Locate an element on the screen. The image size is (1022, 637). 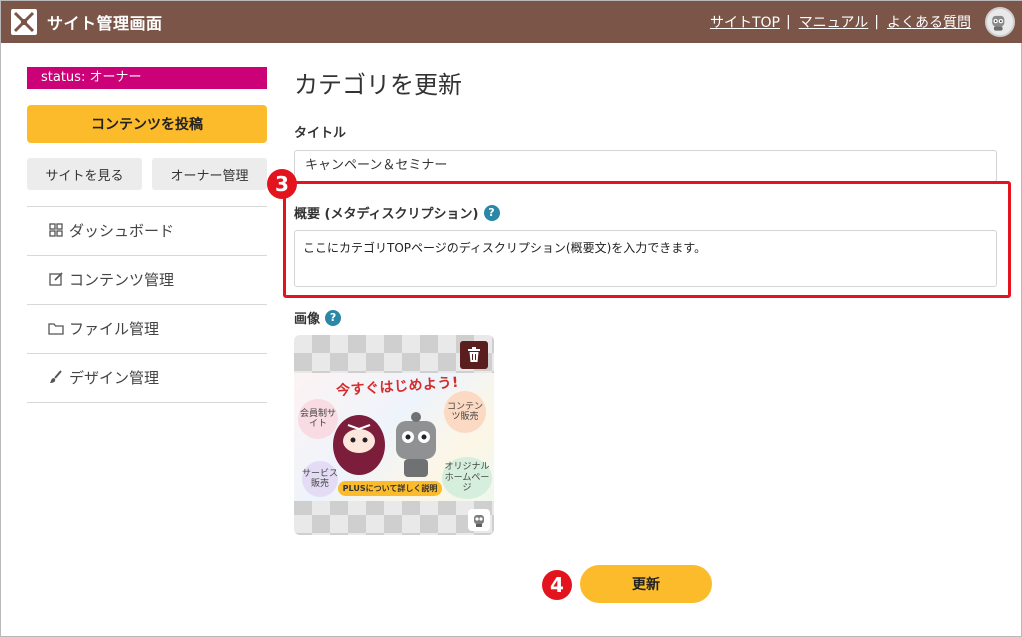
mascot-illustration-icon is located at coordinates (384, 444).